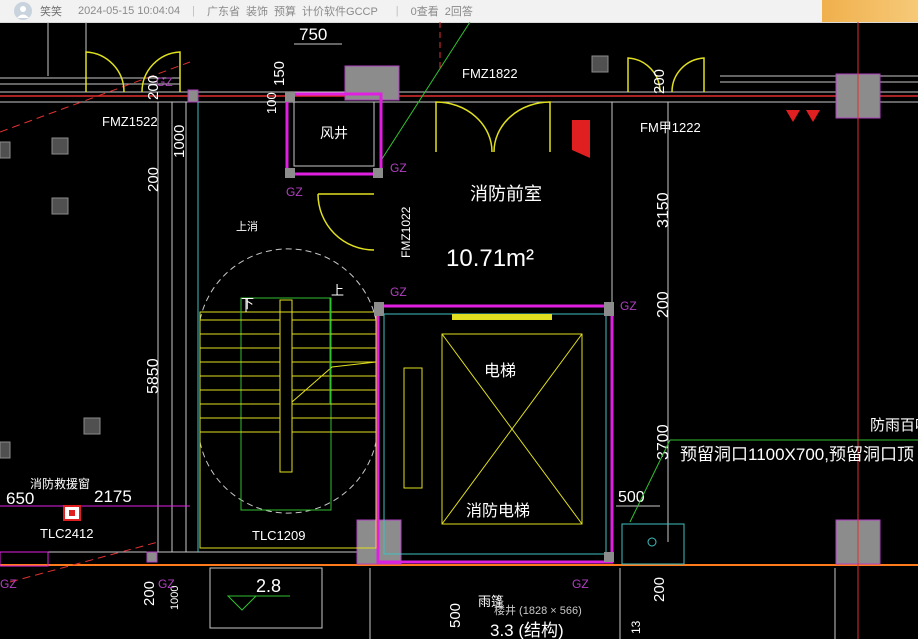 The image size is (918, 639). Describe the element at coordinates (113, 496) in the screenshot. I see `dim-2175: 2175` at that location.